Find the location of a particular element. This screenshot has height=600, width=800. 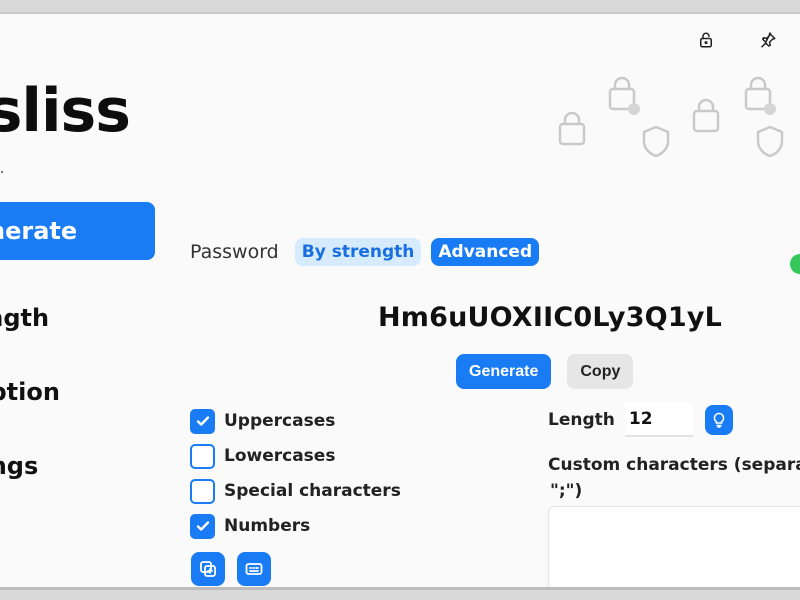

sidebar-item-settings: tings is located at coordinates (77, 466).